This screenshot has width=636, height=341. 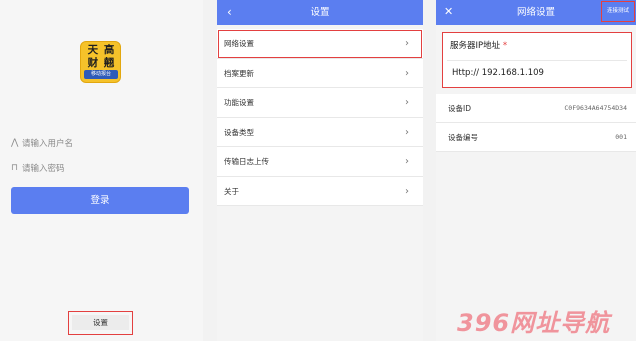 What do you see at coordinates (621, 137) in the screenshot?
I see `device-number-value: 001` at bounding box center [621, 137].